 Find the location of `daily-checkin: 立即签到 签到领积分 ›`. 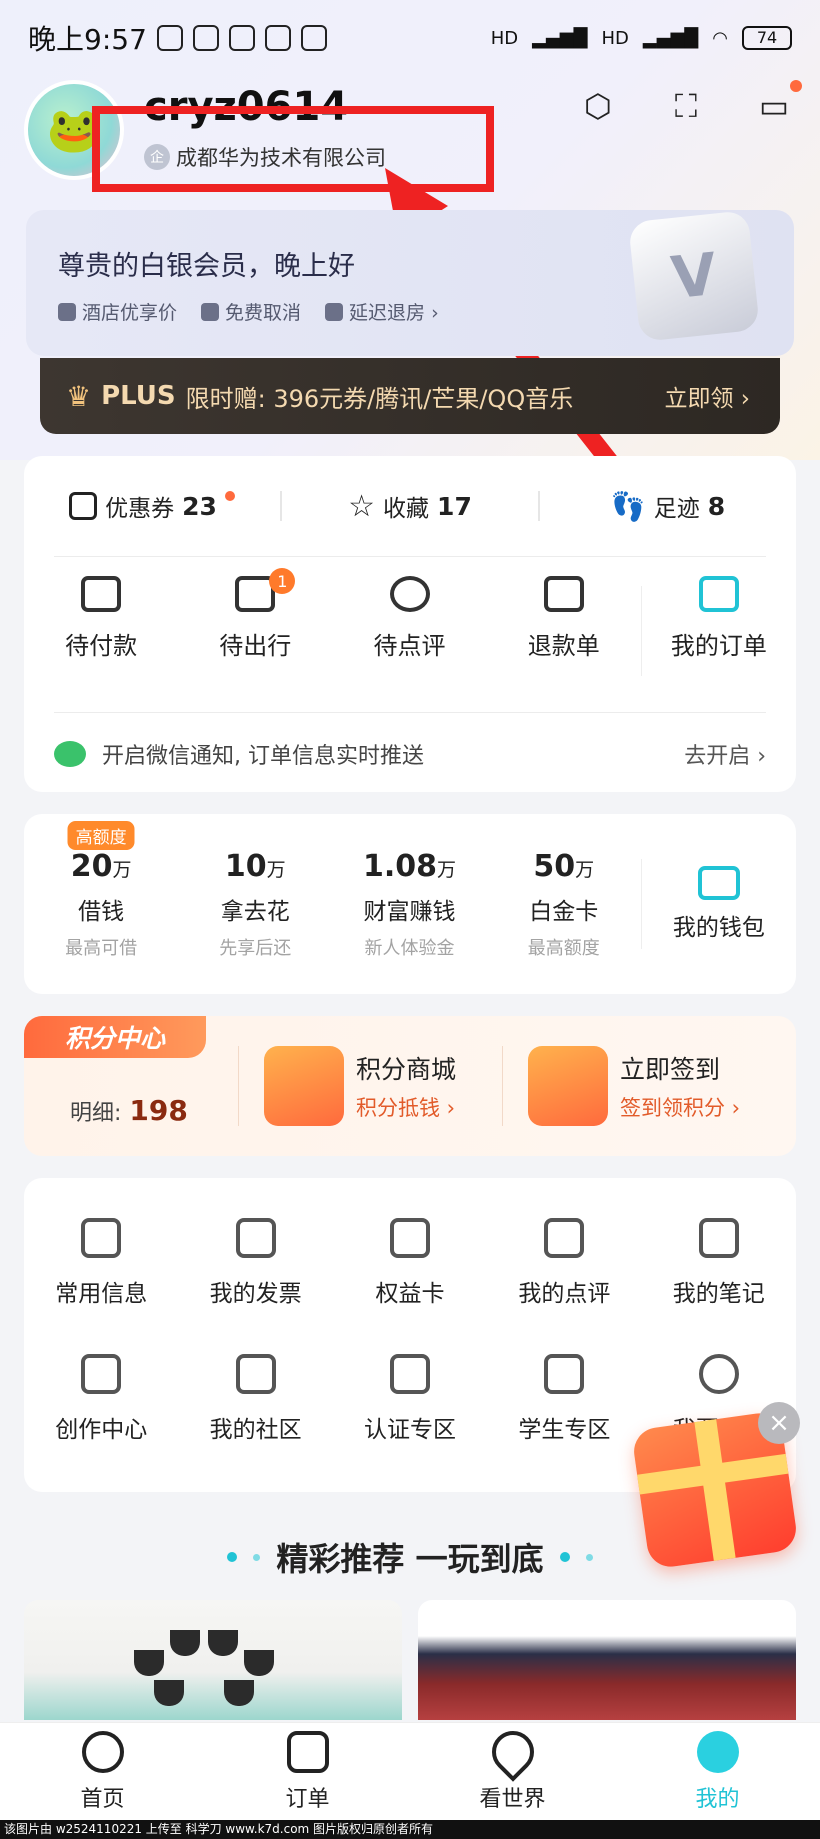

daily-checkin: 立即签到 签到领积分 › is located at coordinates (634, 1086).